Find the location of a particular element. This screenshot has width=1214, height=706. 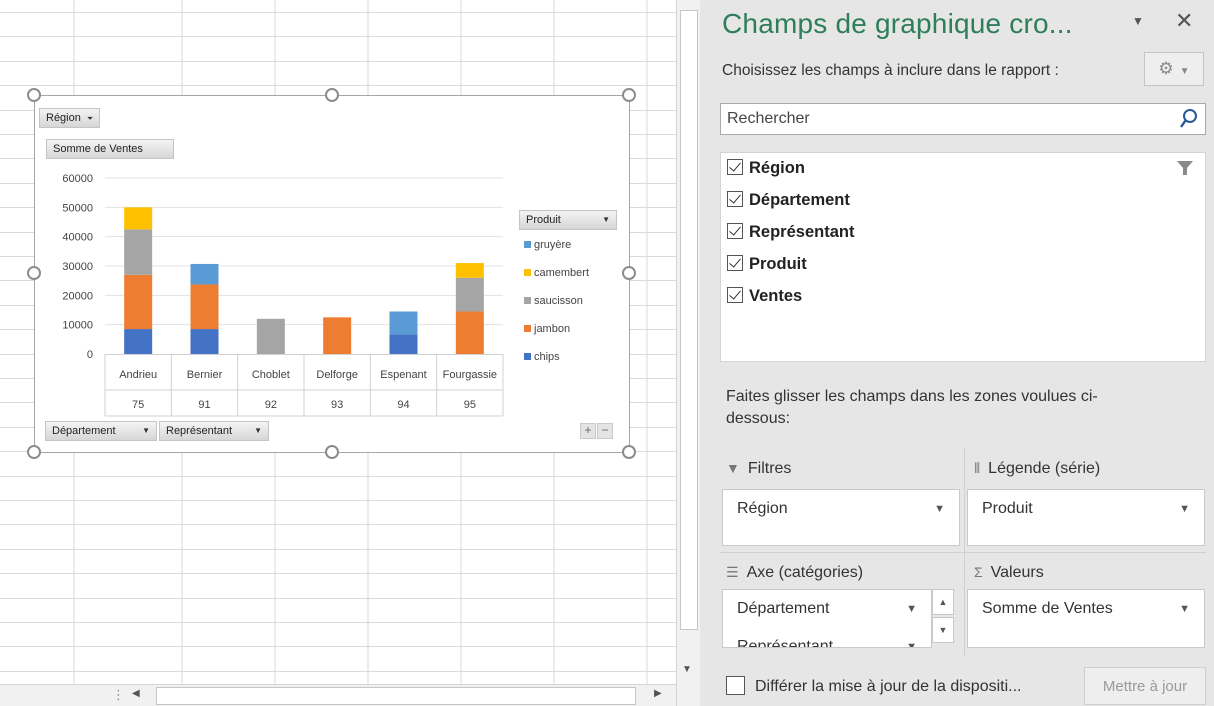

zone-axis-box: Département ▼ Représentant ▼ is located at coordinates (827, 618).